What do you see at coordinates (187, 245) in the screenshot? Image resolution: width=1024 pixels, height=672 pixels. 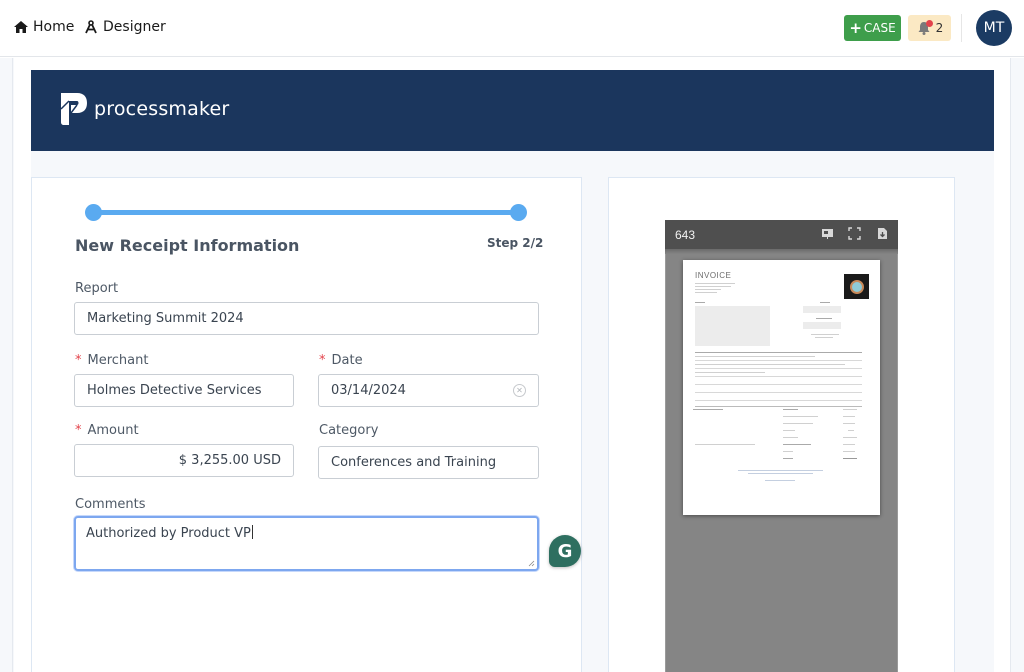 I see `form-title: New Receipt Information` at bounding box center [187, 245].